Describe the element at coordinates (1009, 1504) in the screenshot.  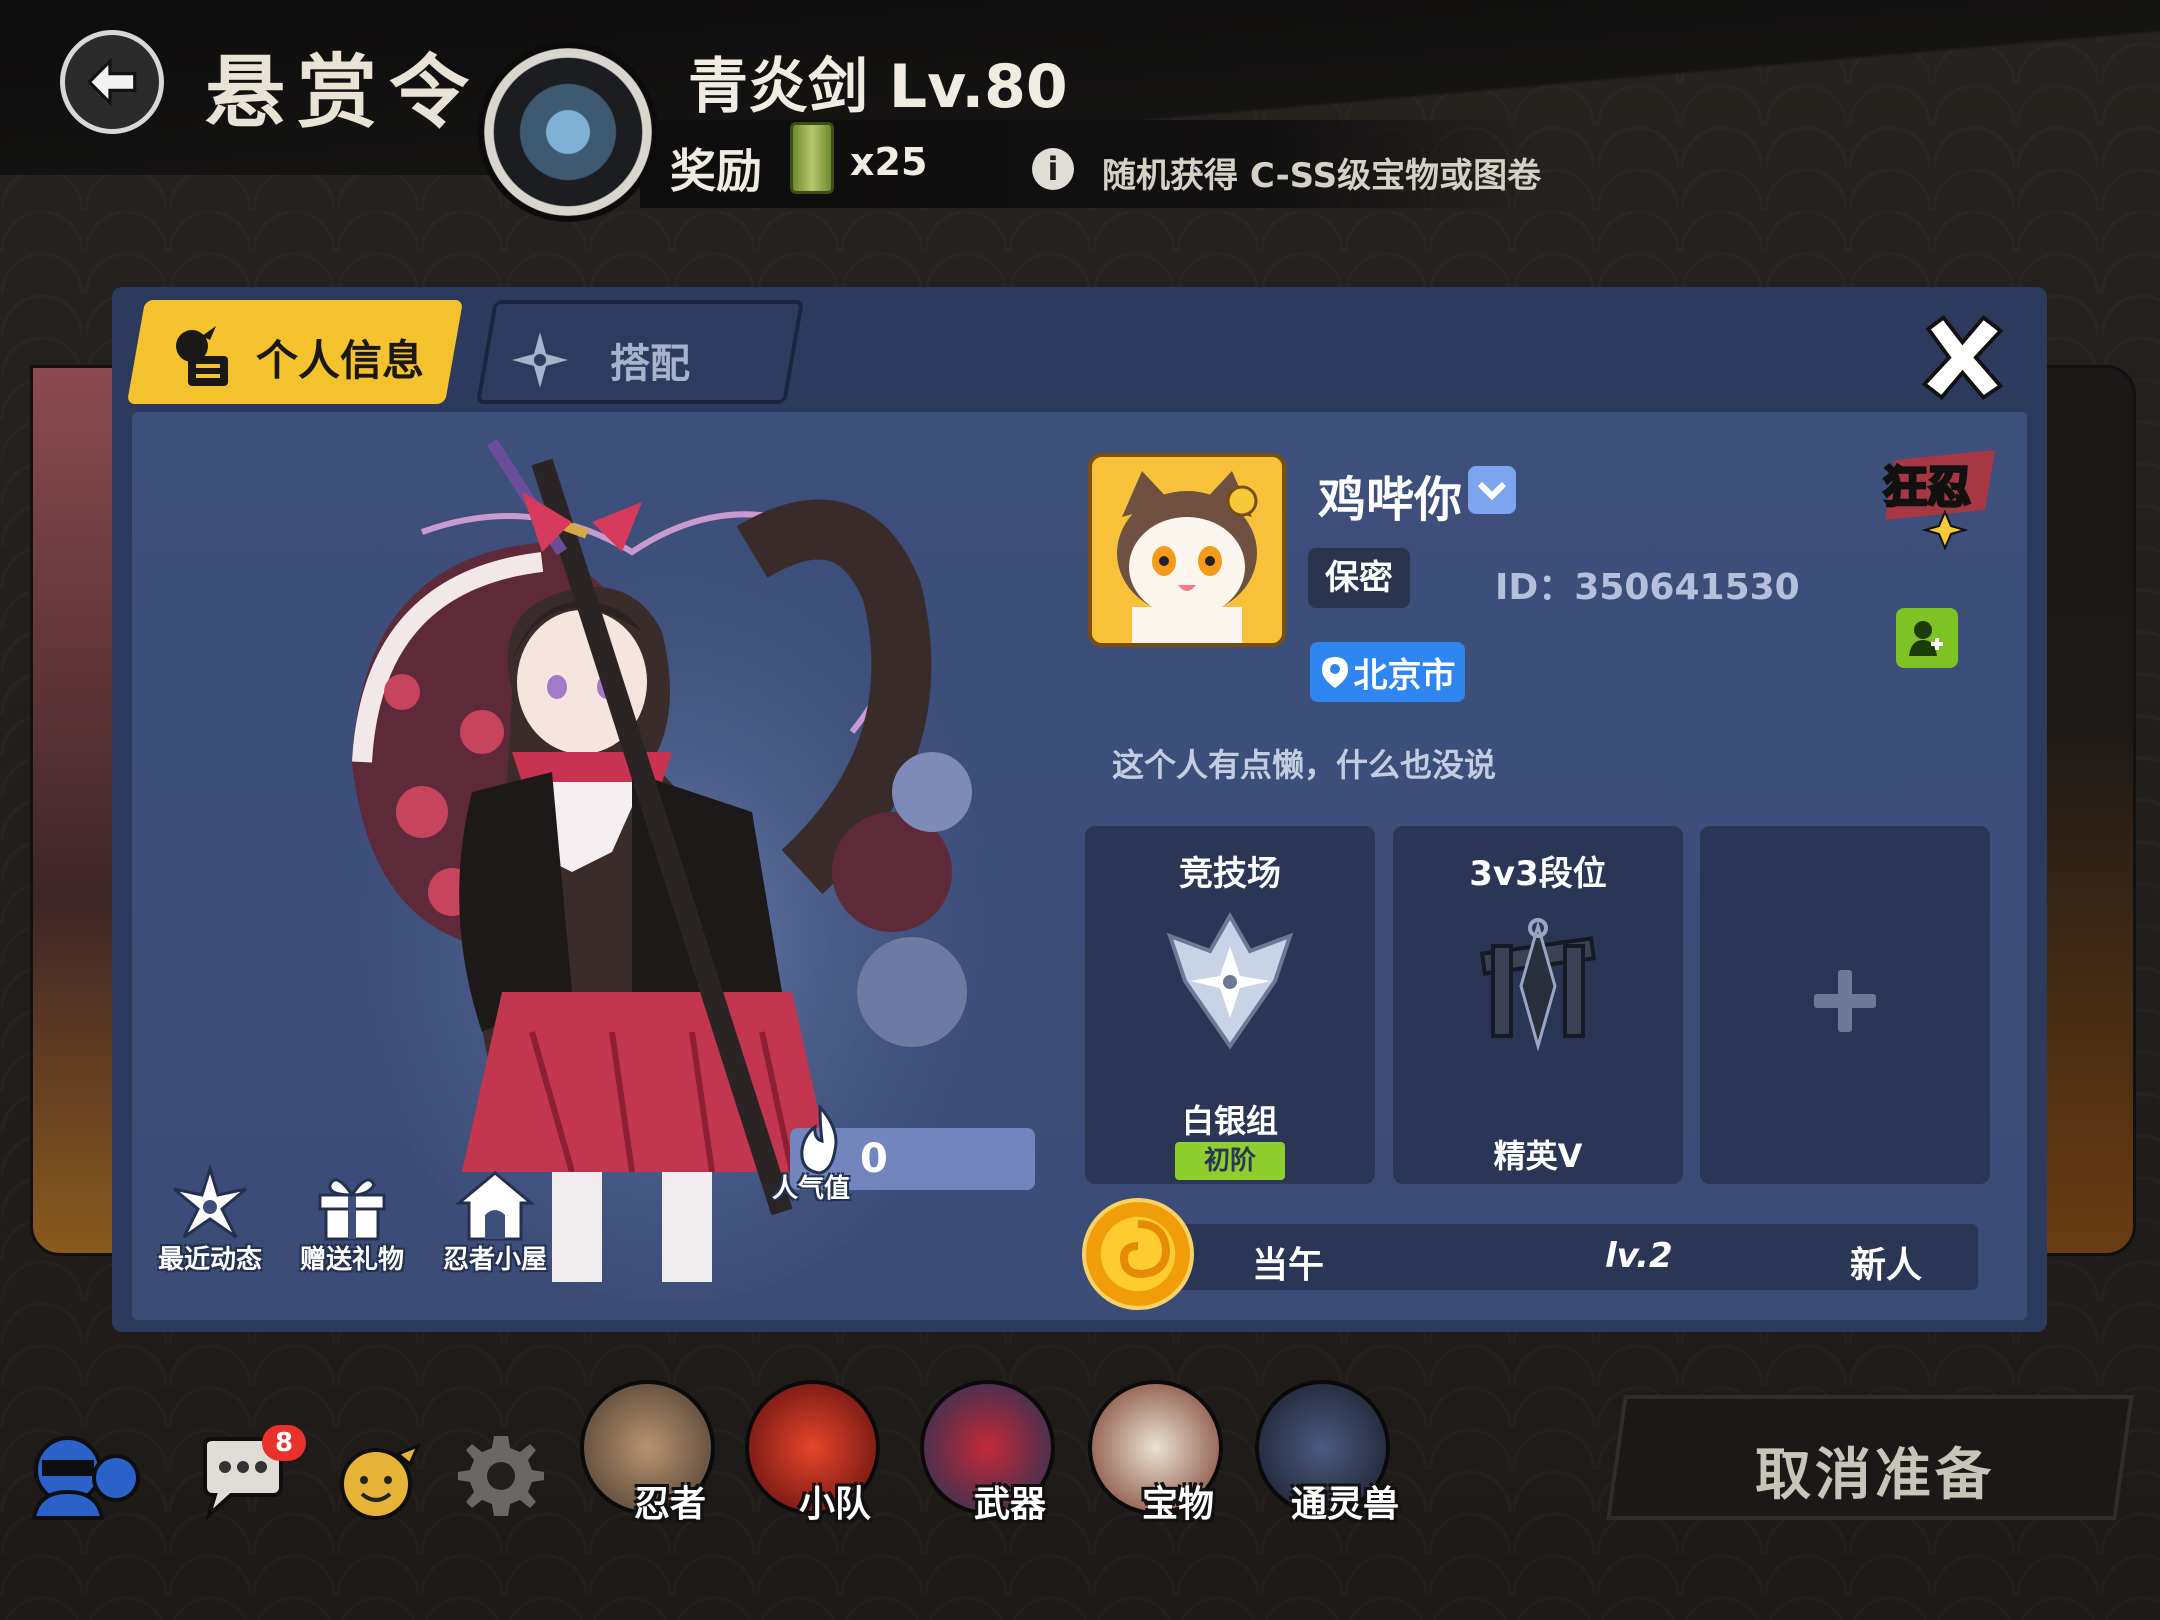
I see `nav-weapon-label: 武器` at that location.